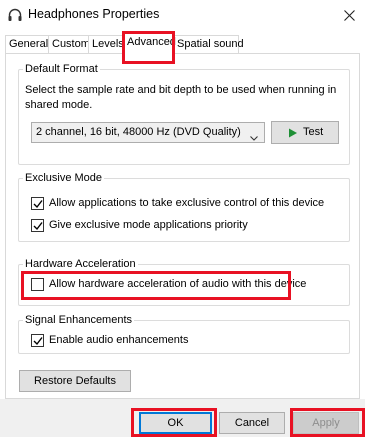 The image size is (365, 437). Describe the element at coordinates (37, 284) in the screenshot. I see `hardware-acceleration-checkbox` at that location.